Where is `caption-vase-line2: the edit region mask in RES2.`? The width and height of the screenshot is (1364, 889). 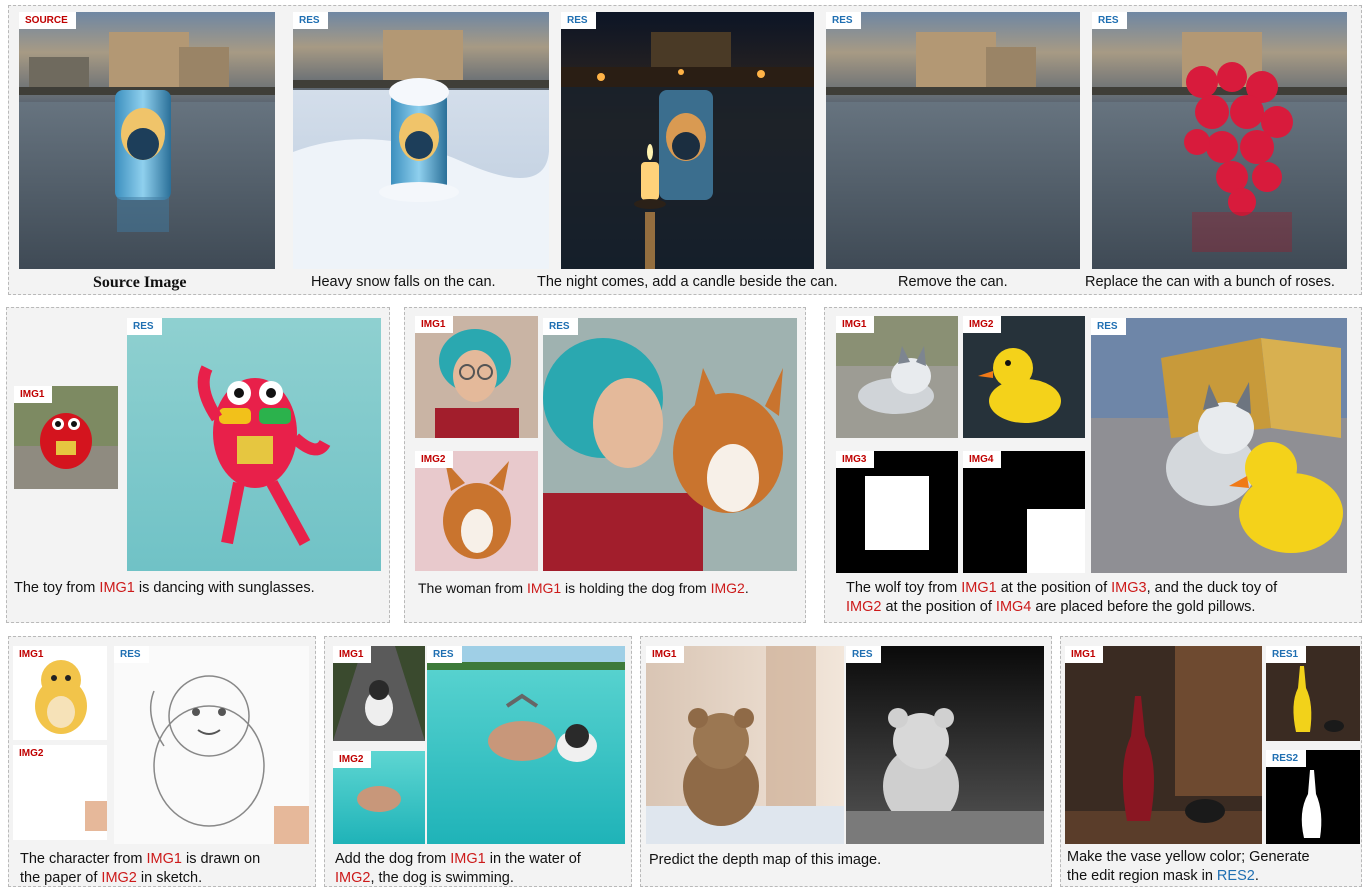
caption-vase-line2: the edit region mask in RES2. is located at coordinates (1163, 876).